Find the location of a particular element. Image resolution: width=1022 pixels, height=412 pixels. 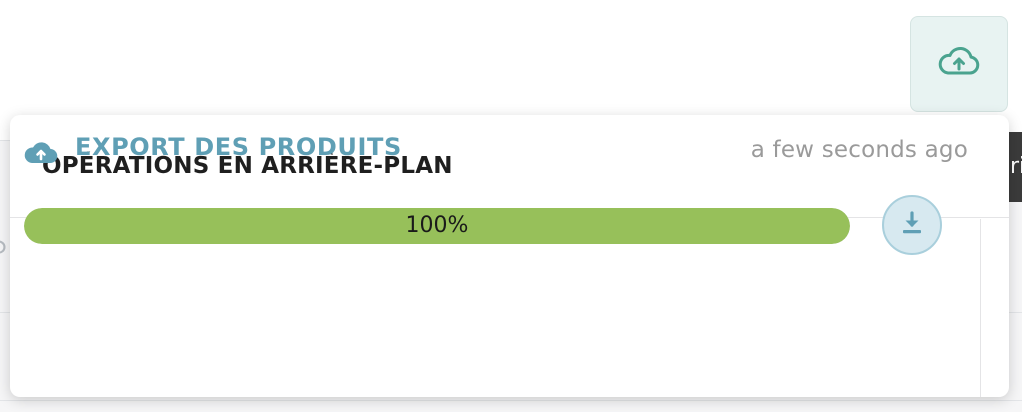

download-button is located at coordinates (912, 225).